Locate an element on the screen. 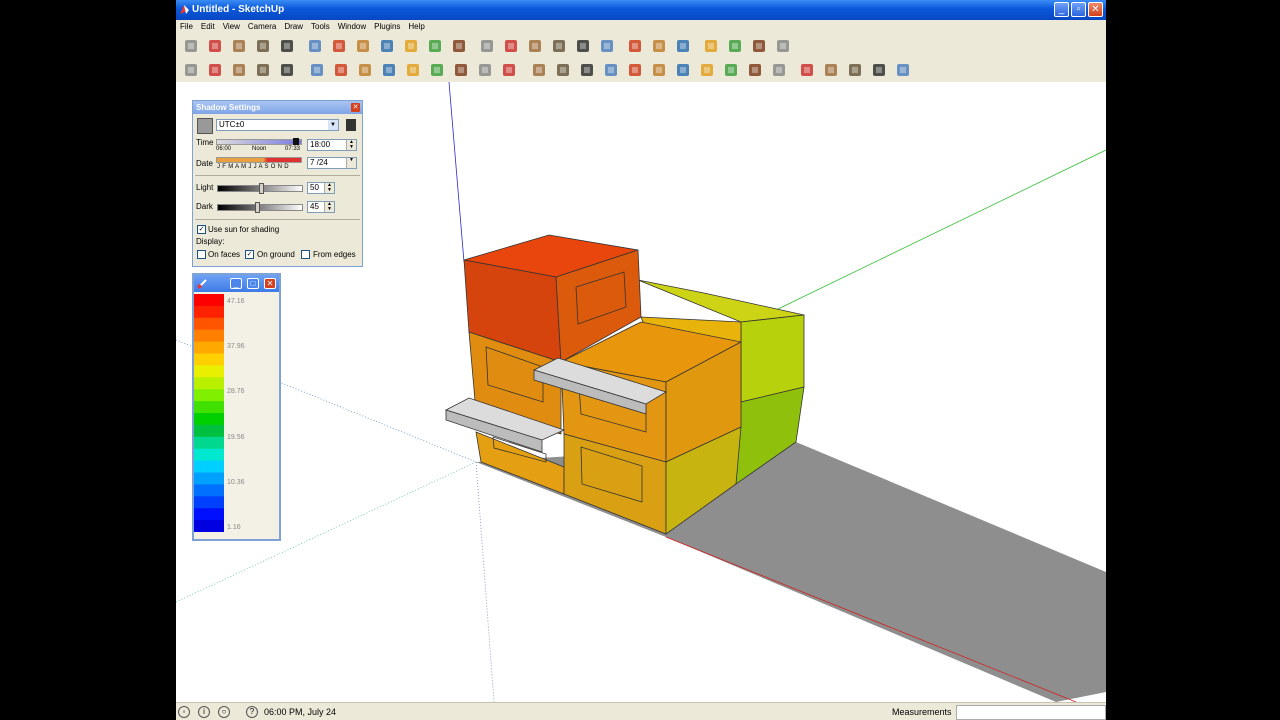 This screenshot has height=720, width=1280. legend-maximize-button: □ is located at coordinates (253, 283).